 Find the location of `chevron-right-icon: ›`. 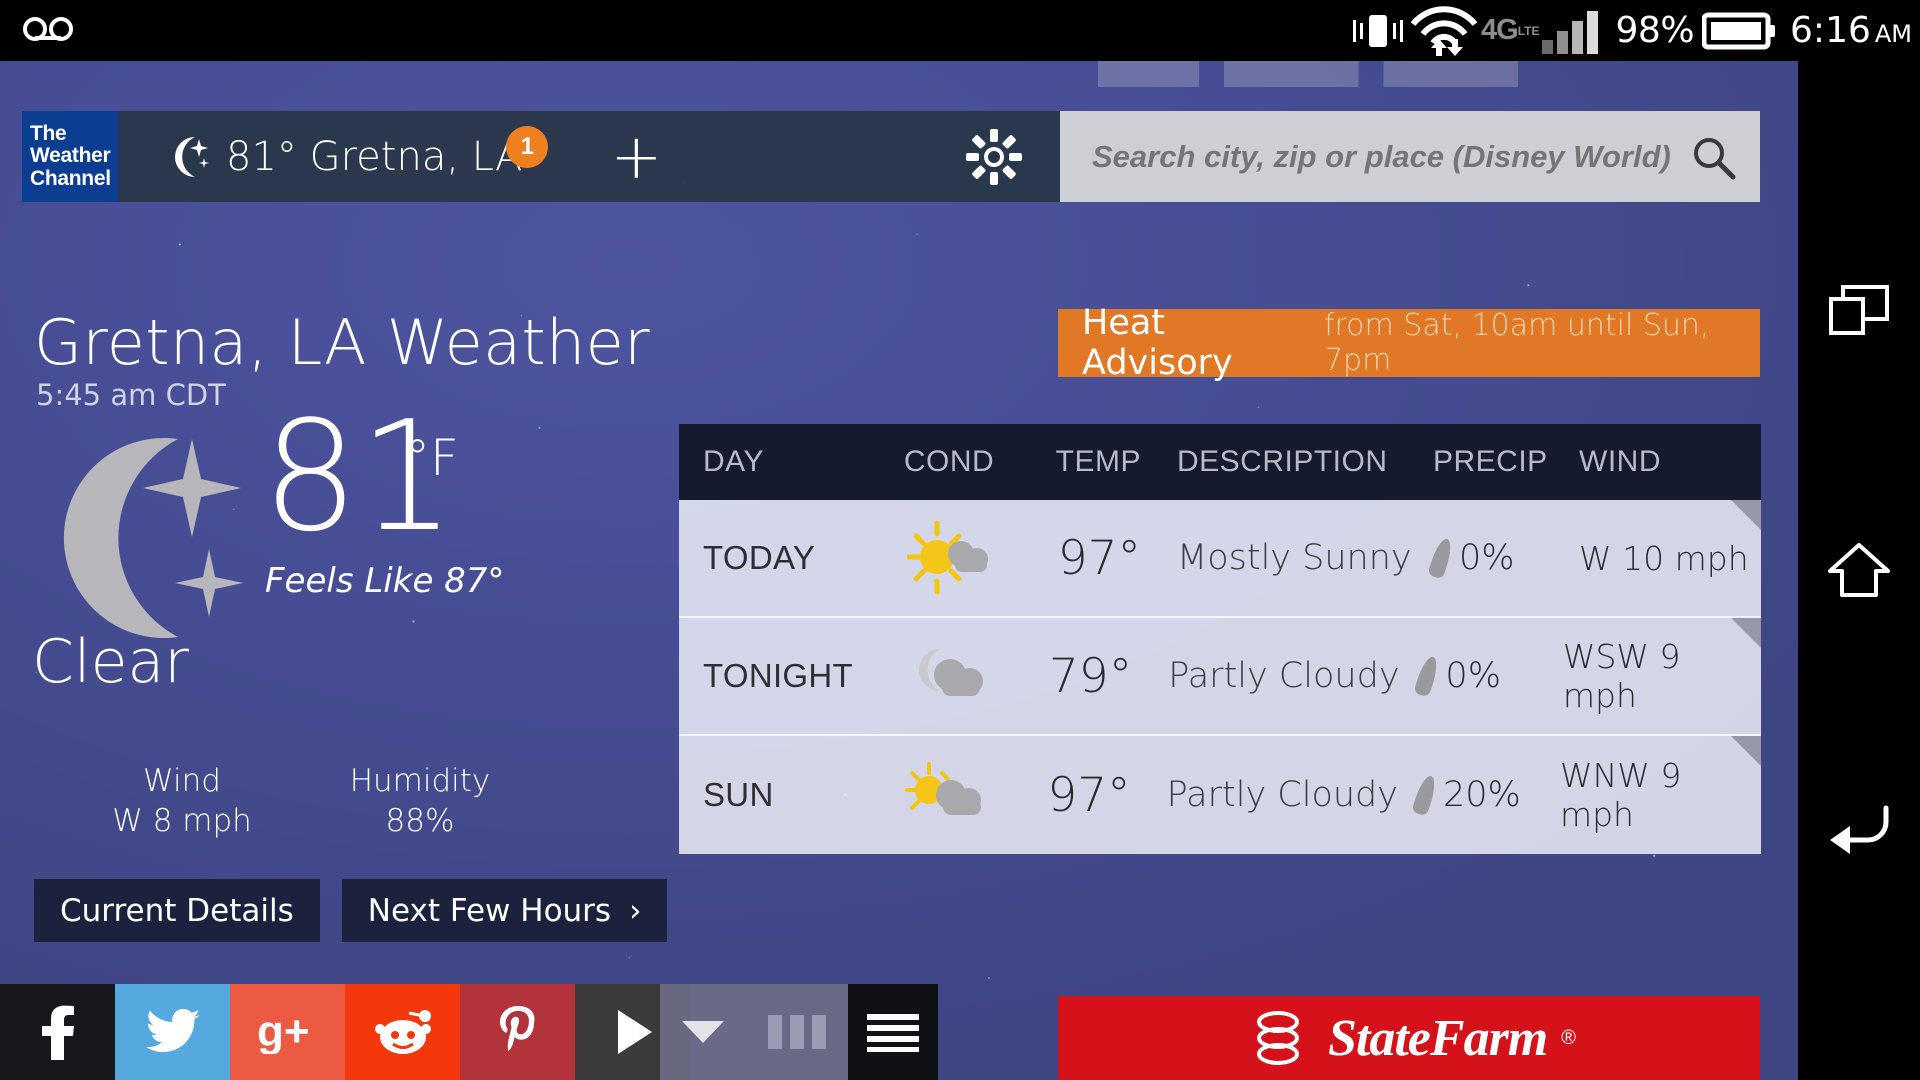

chevron-right-icon: › is located at coordinates (635, 910).